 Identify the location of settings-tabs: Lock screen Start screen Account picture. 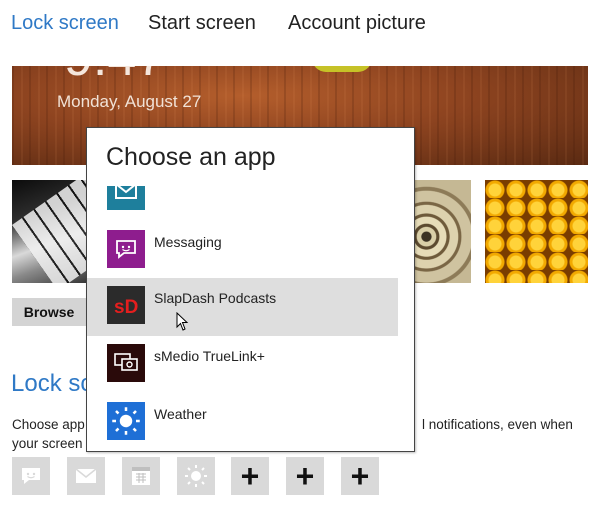
(300, 25).